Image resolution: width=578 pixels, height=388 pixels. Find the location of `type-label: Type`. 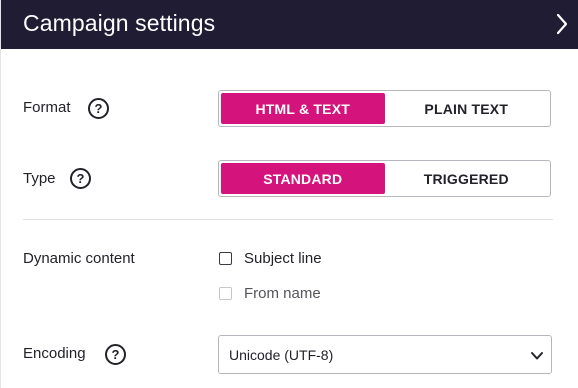

type-label: Type is located at coordinates (39, 178).